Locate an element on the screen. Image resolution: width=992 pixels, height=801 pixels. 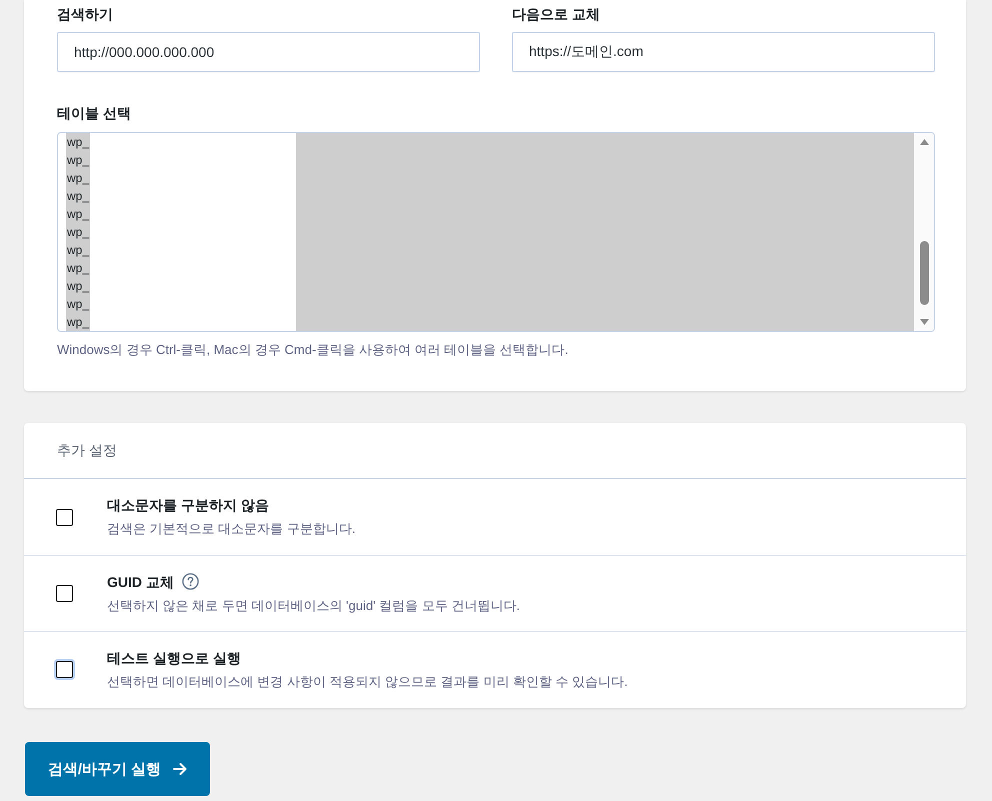
table-select-label: 테이블 선택 is located at coordinates (94, 113).